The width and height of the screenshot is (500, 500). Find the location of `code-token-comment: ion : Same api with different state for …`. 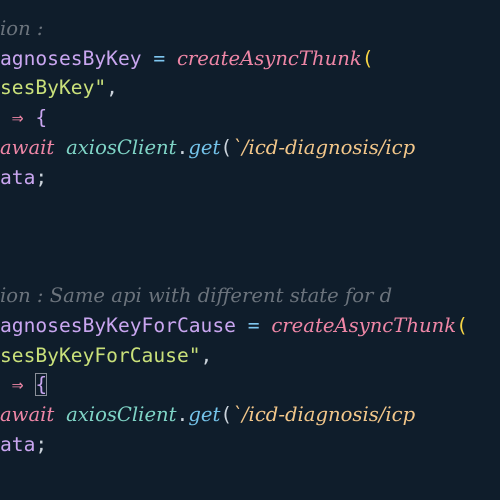

code-token-comment: ion : Same api with different state for … is located at coordinates (196, 296).